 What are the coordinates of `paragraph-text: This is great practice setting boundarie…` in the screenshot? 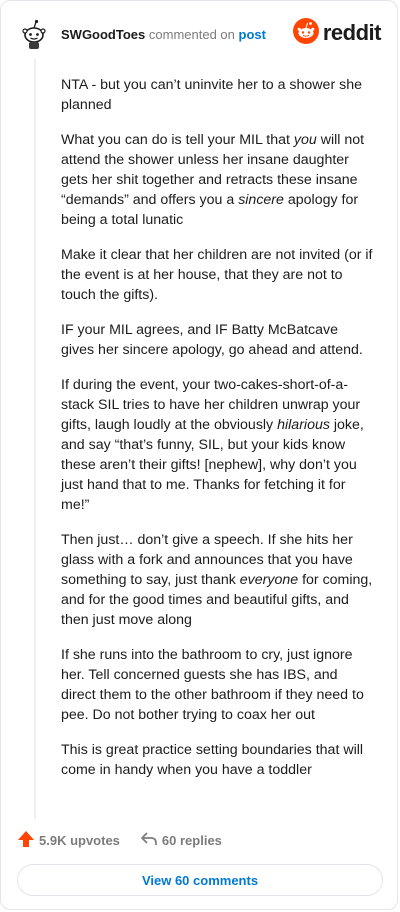 It's located at (212, 760).